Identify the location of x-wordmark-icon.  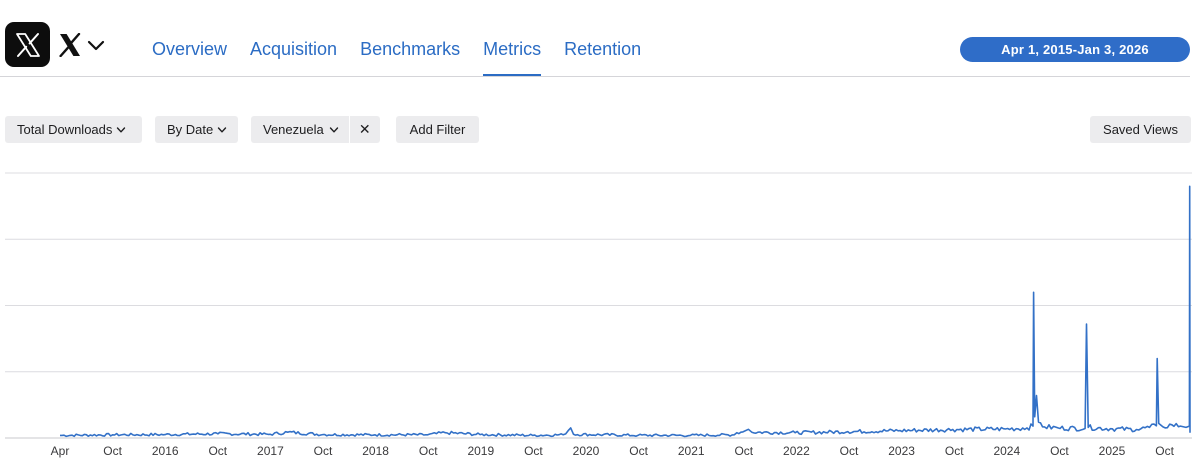
(70, 45).